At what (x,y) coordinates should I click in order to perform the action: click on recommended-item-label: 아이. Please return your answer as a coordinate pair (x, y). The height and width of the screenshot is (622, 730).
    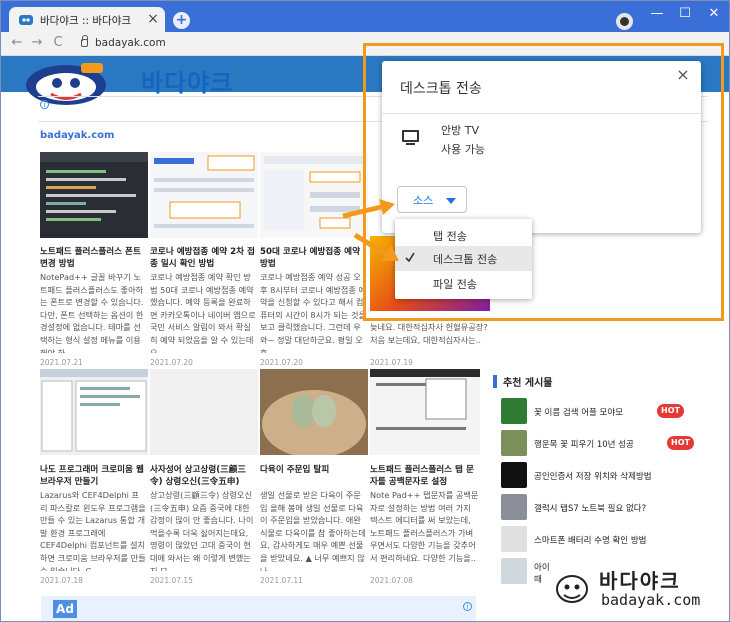
    Looking at the image, I should click on (542, 568).